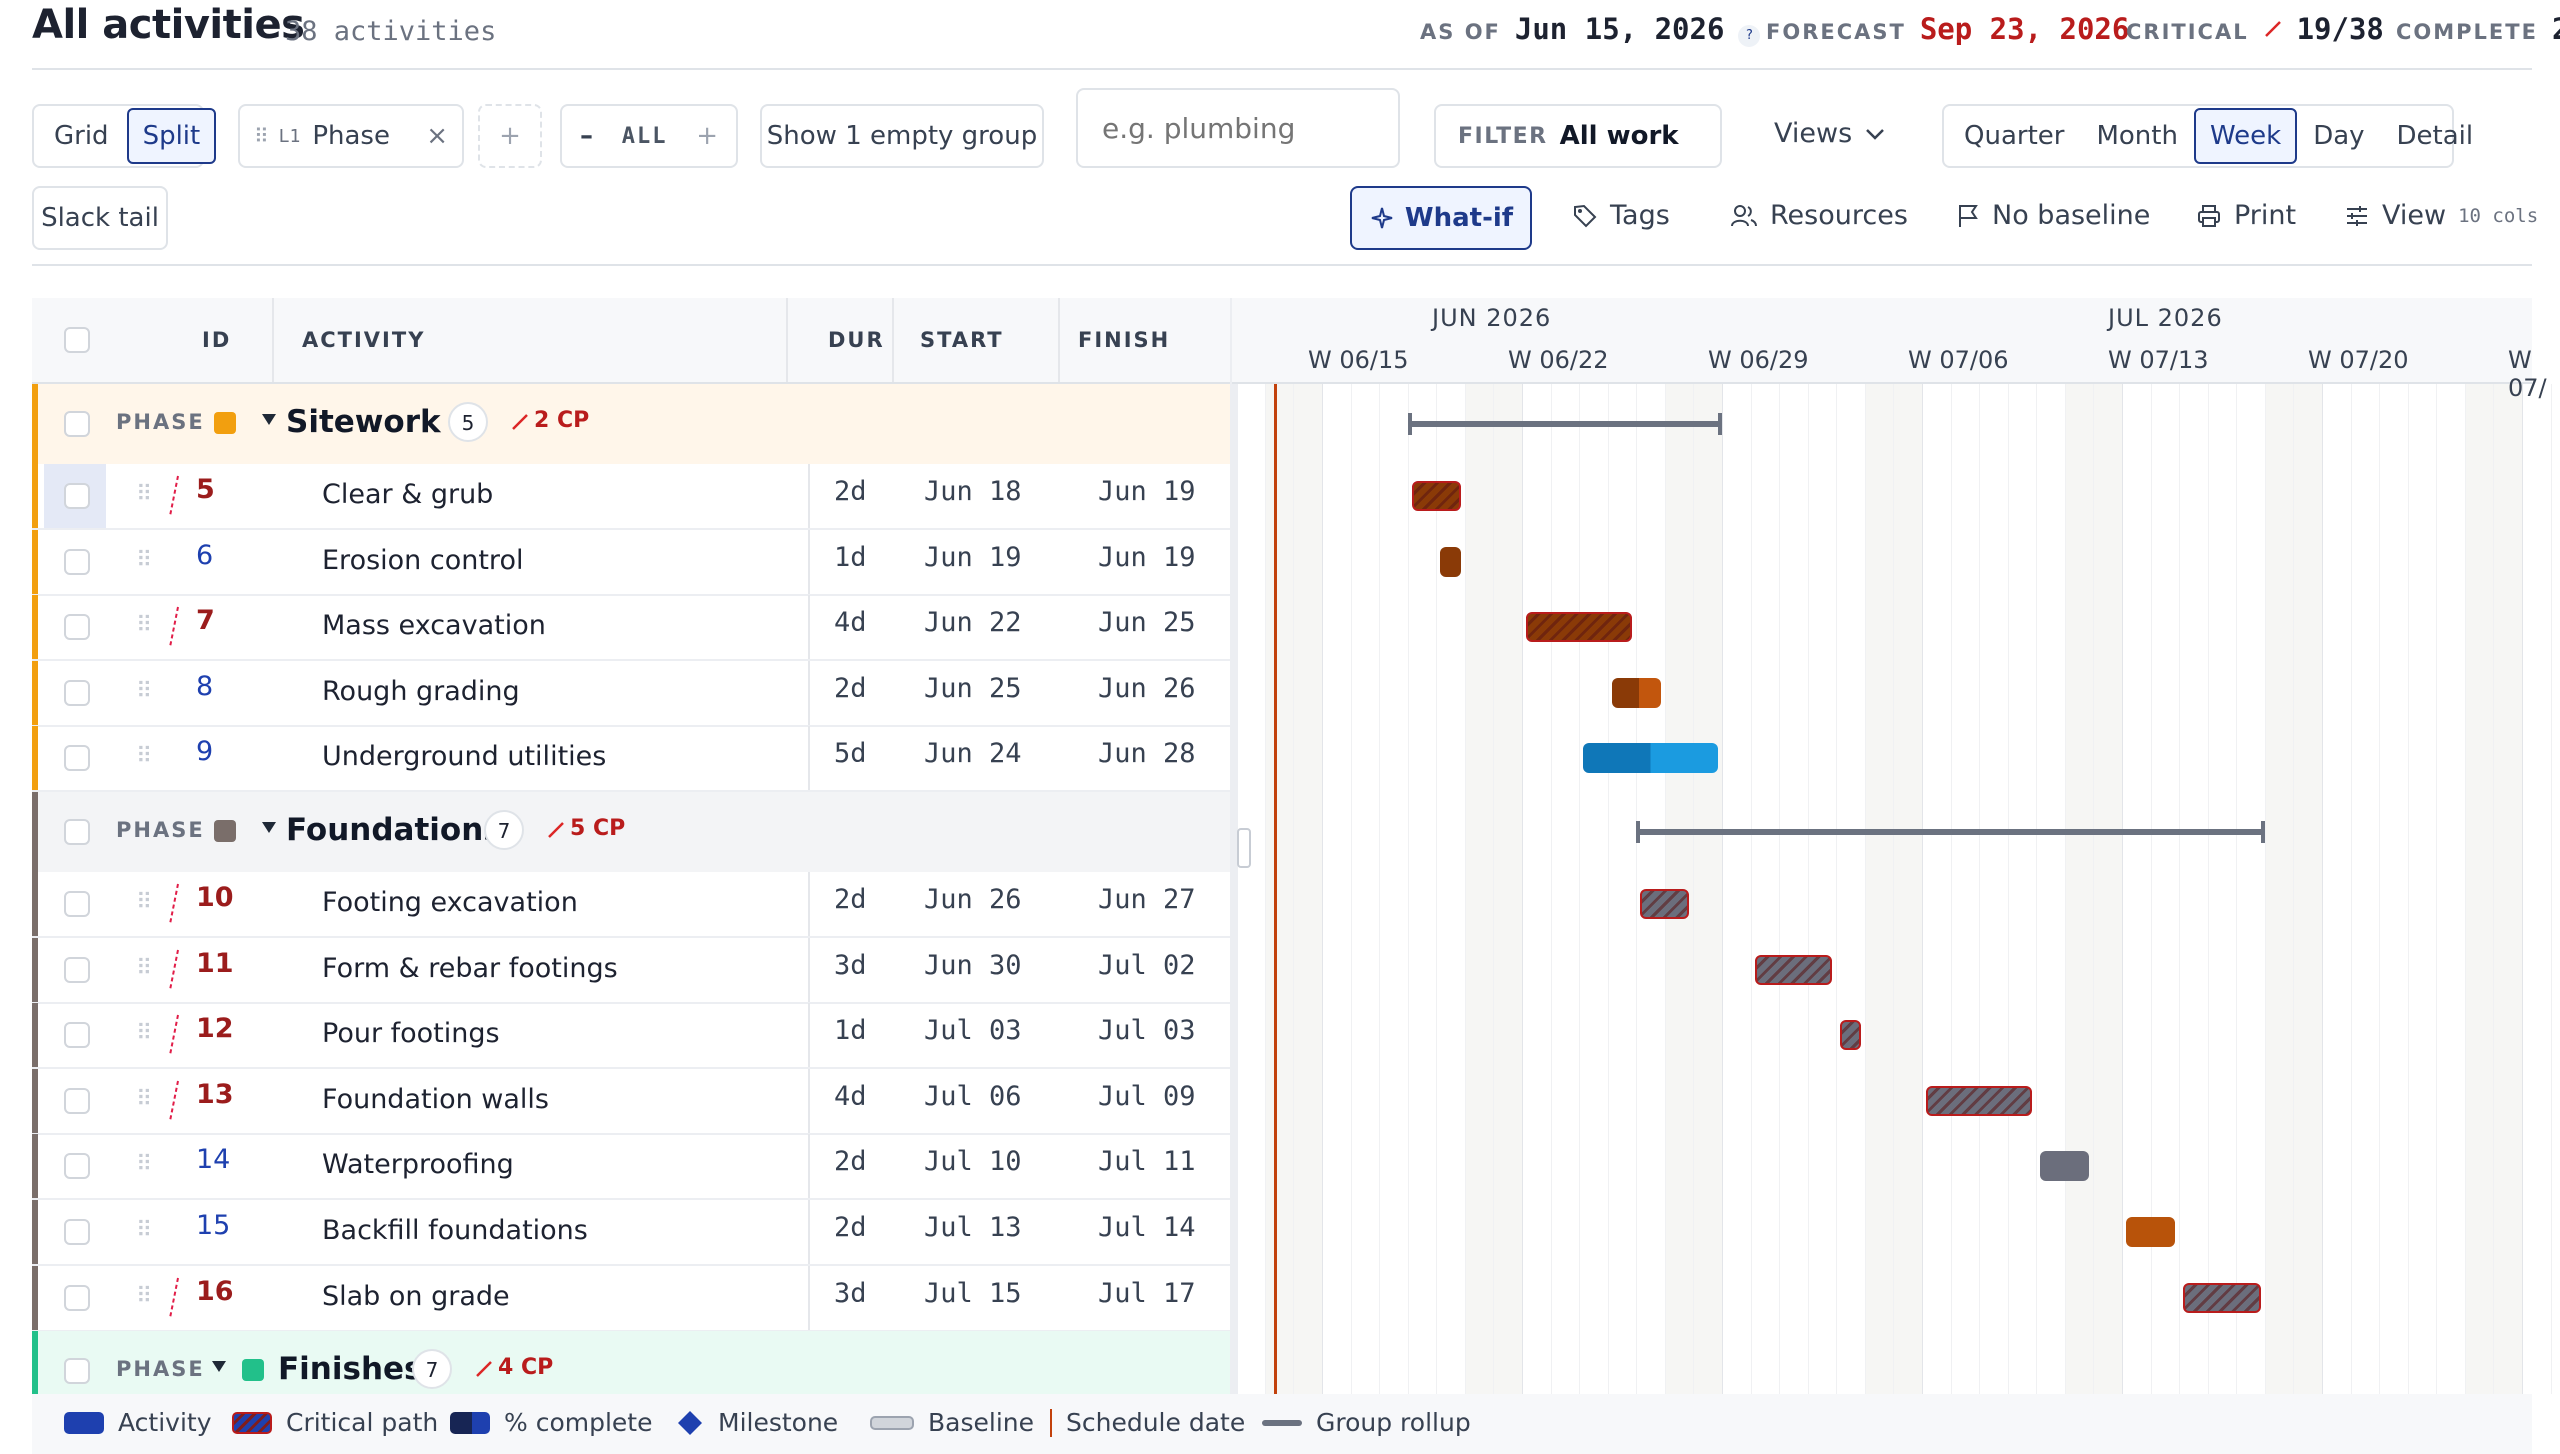  Describe the element at coordinates (416, 1296) in the screenshot. I see `activity-name: Slab on grade` at that location.